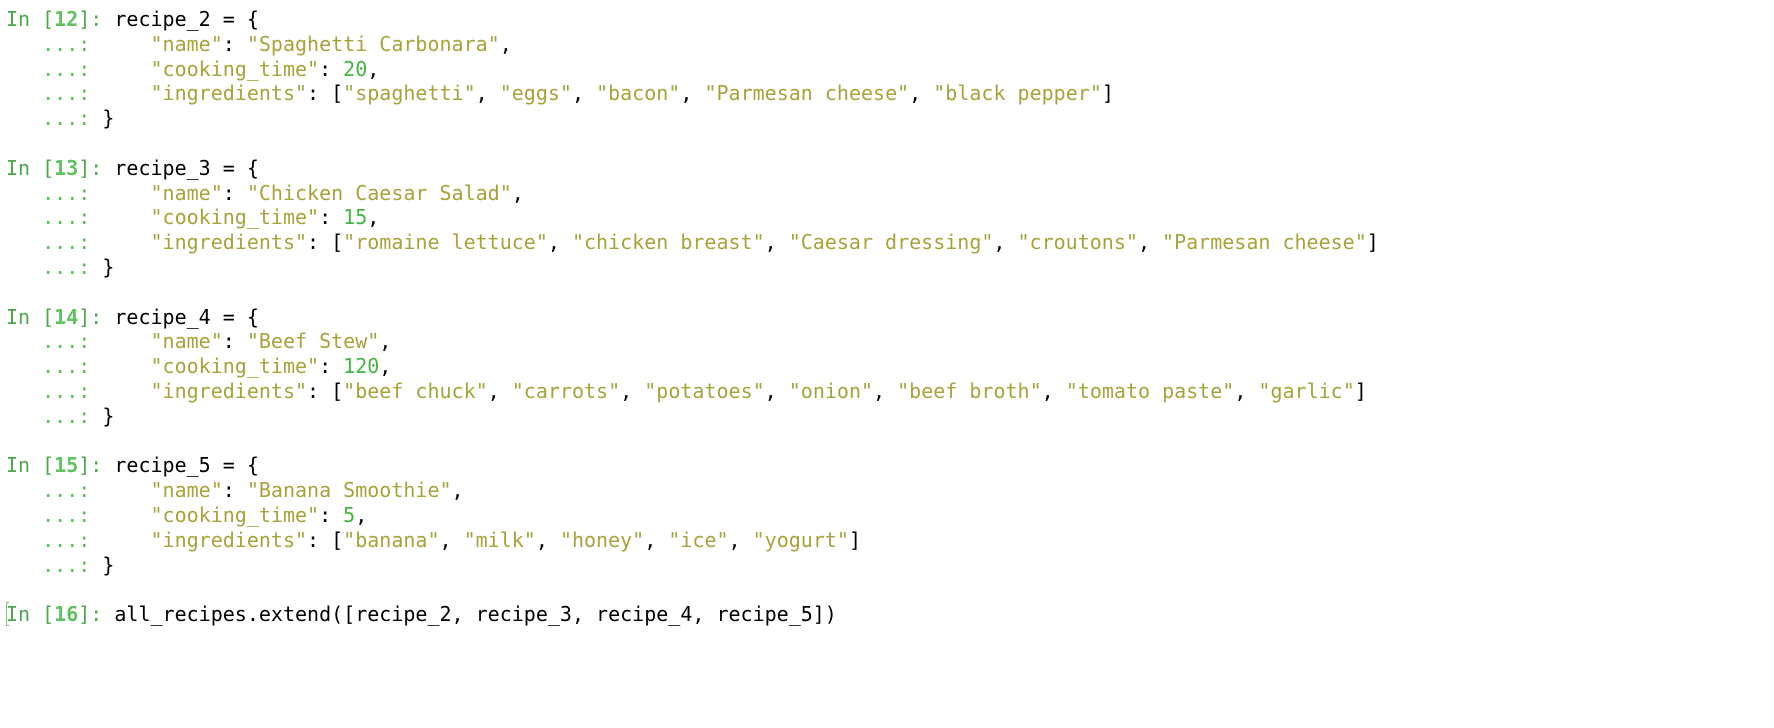  What do you see at coordinates (668, 242) in the screenshot?
I see `string-literal: "chicken breast"` at bounding box center [668, 242].